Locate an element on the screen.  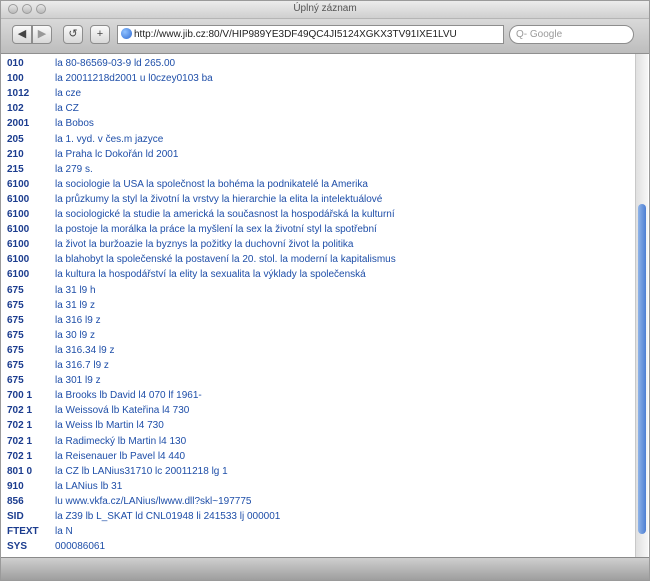
title-bar: Úplný záznam is located at coordinates (325, 10).